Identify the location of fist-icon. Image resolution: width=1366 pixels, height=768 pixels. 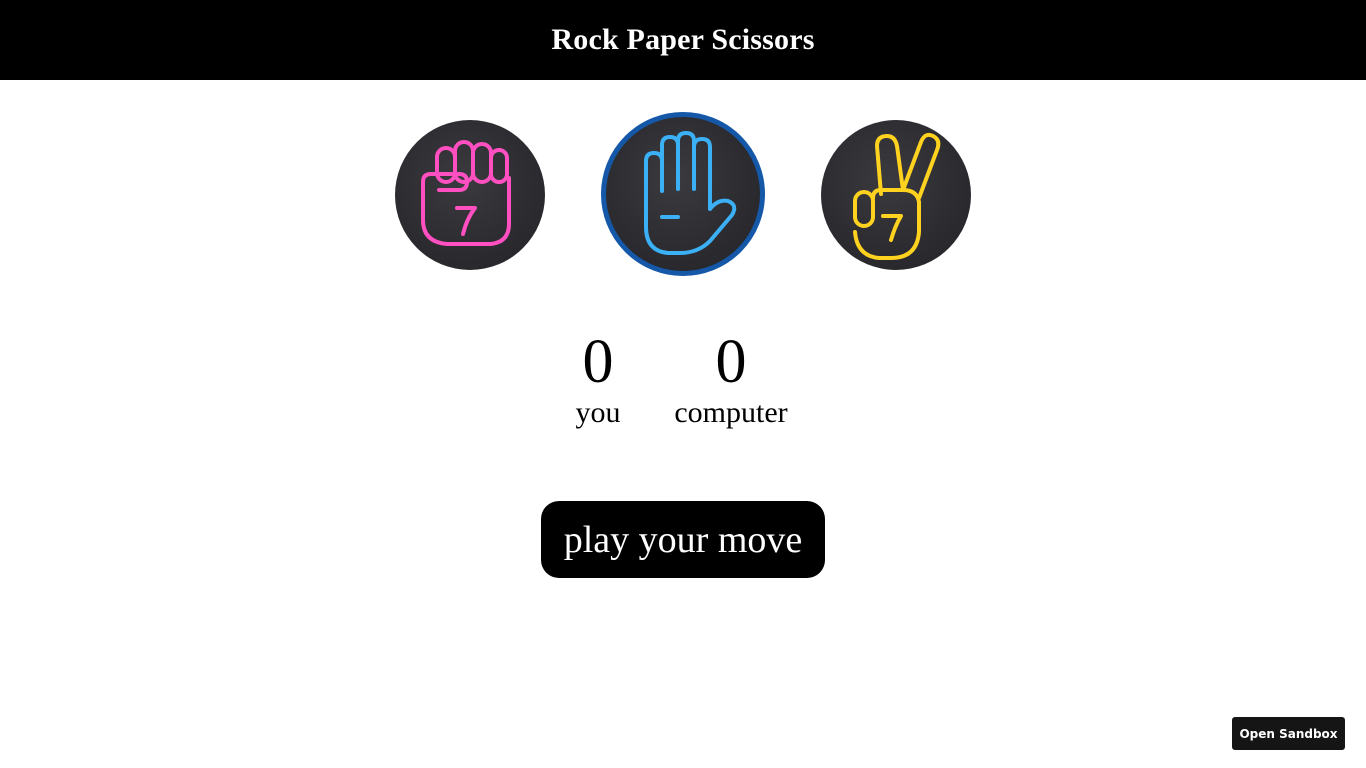
(466, 193).